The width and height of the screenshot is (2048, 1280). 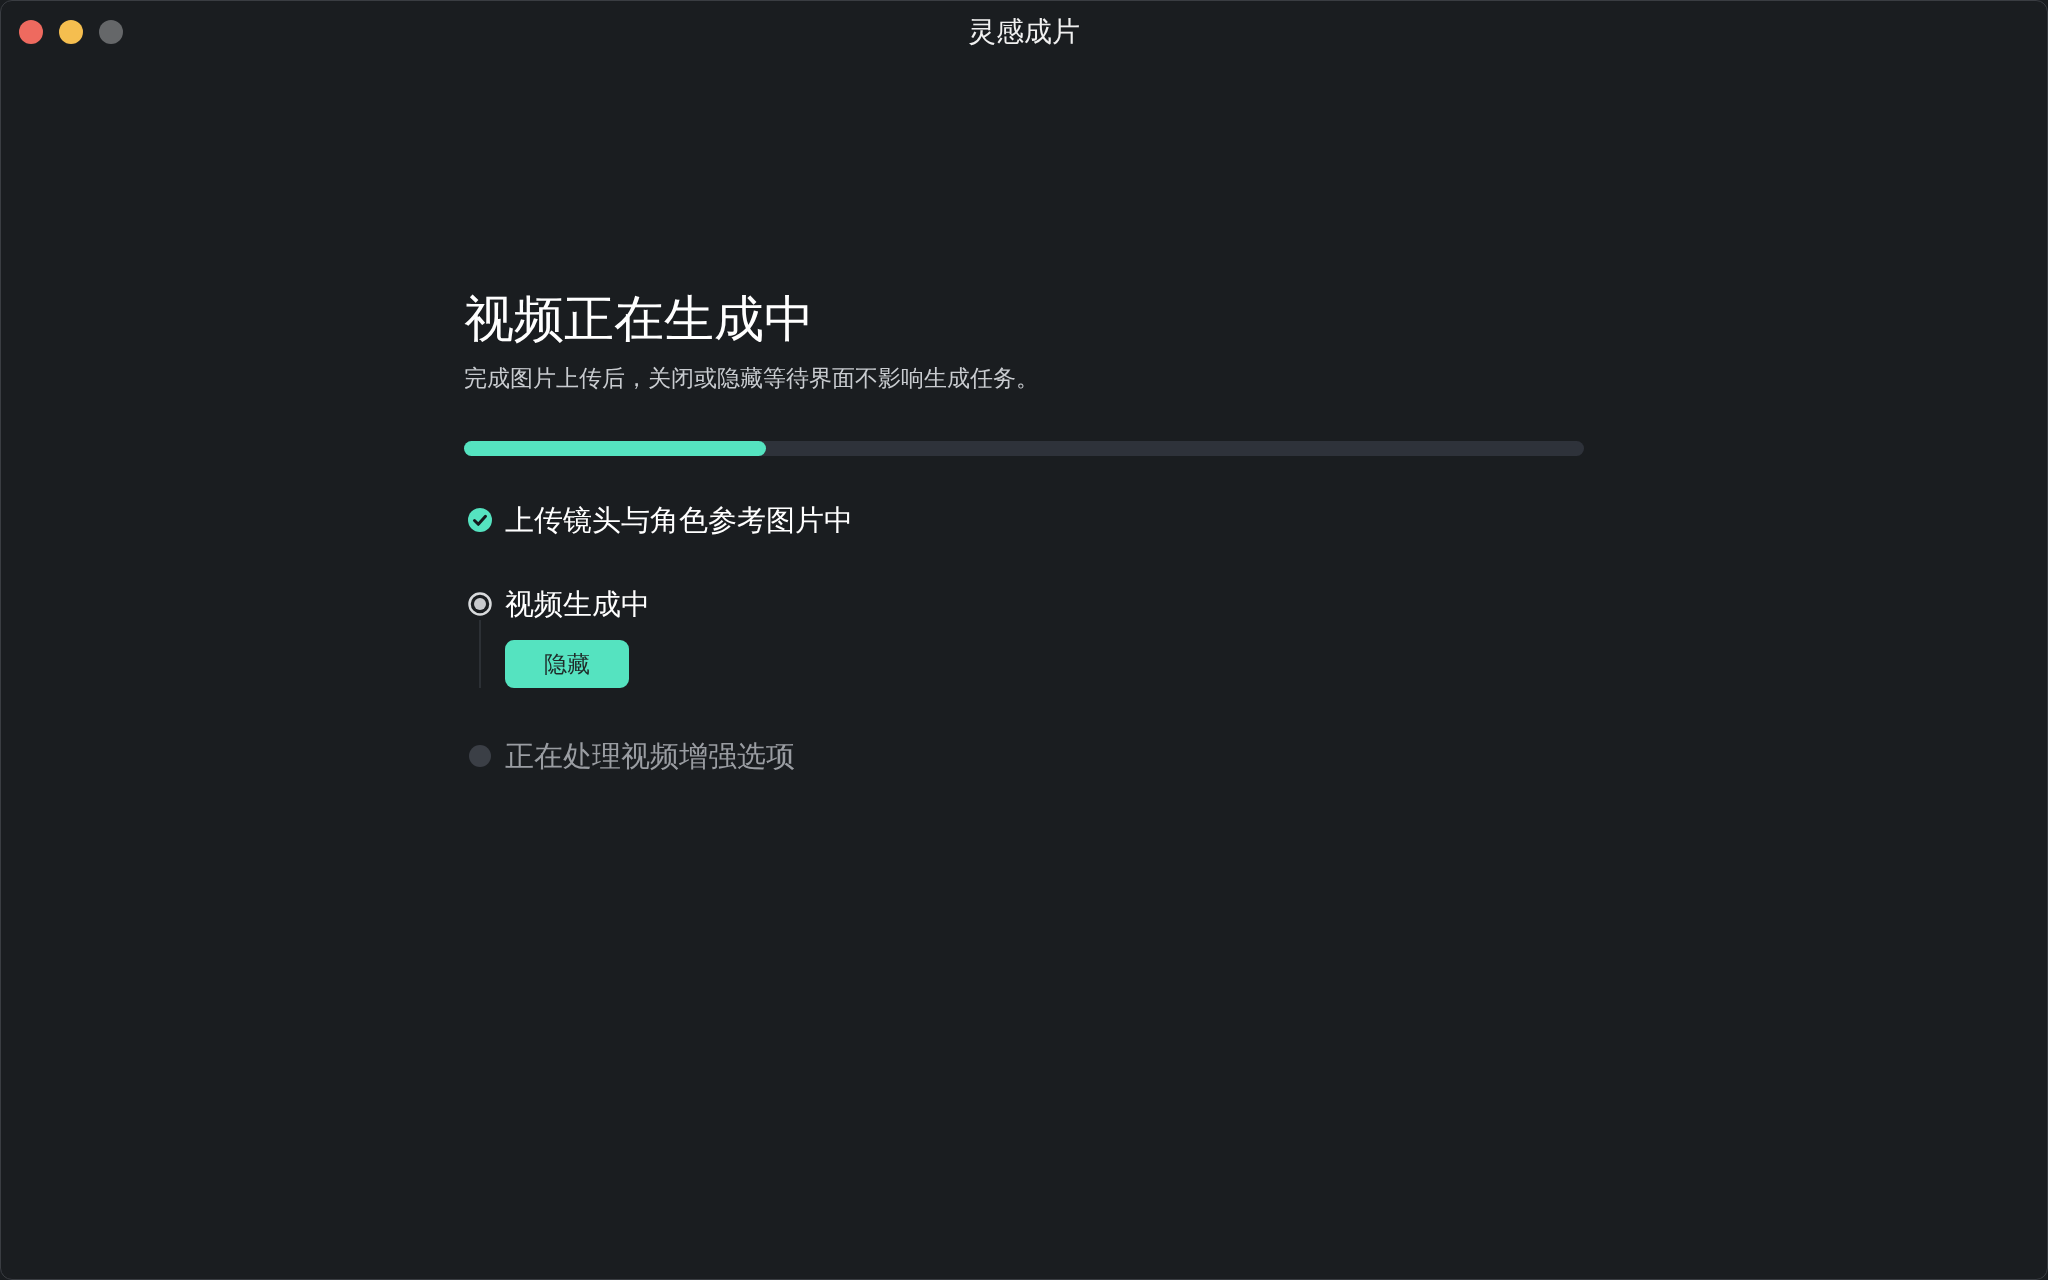 What do you see at coordinates (31, 32) in the screenshot?
I see `close-button` at bounding box center [31, 32].